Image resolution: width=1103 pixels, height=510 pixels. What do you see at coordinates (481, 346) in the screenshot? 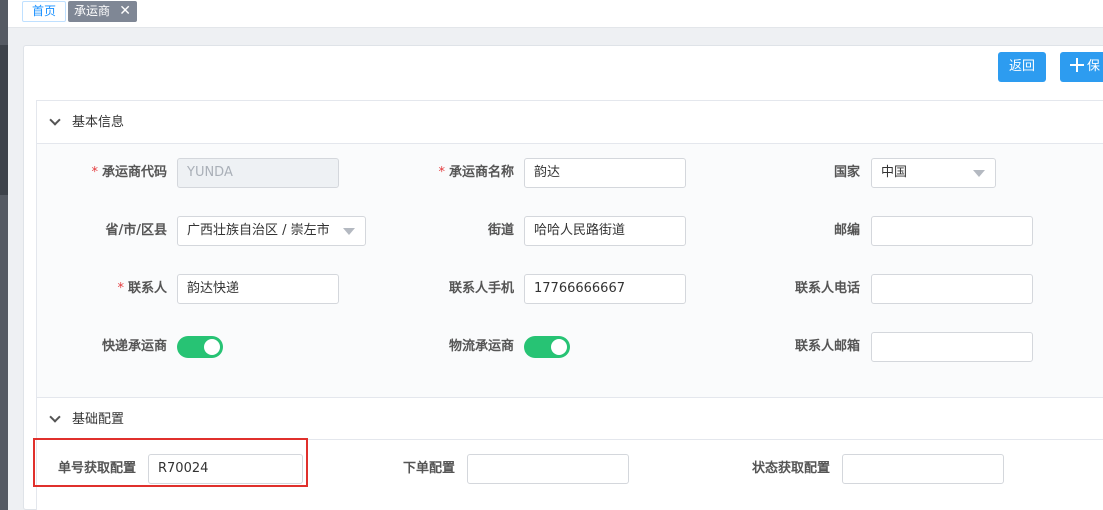
I see `logistics-carrier-label: 物流承运商` at bounding box center [481, 346].